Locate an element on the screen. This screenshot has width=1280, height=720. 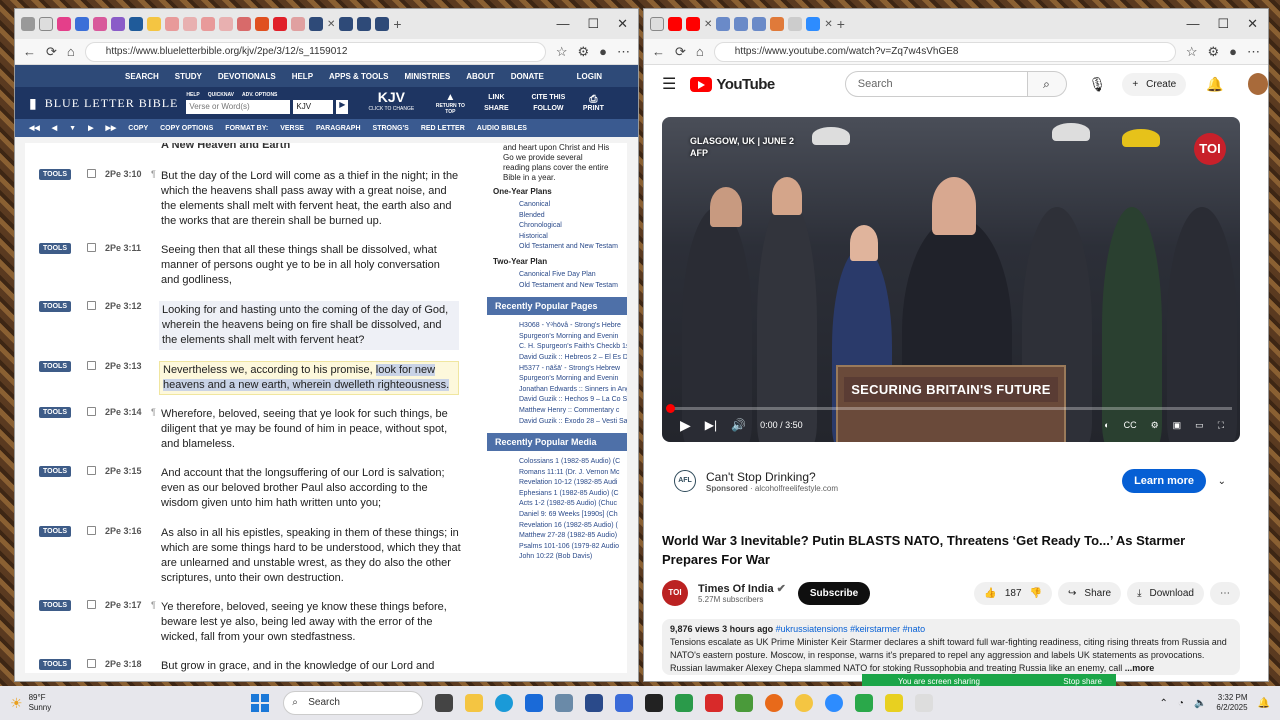
popular-media-link: Matthew 27-28 (1982-85 Audio) is located at coordinates (573, 536).